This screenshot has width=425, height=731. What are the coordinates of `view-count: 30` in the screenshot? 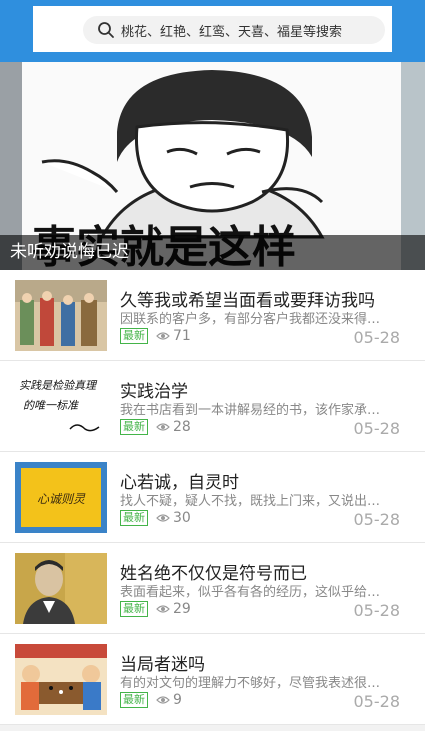 It's located at (182, 518).